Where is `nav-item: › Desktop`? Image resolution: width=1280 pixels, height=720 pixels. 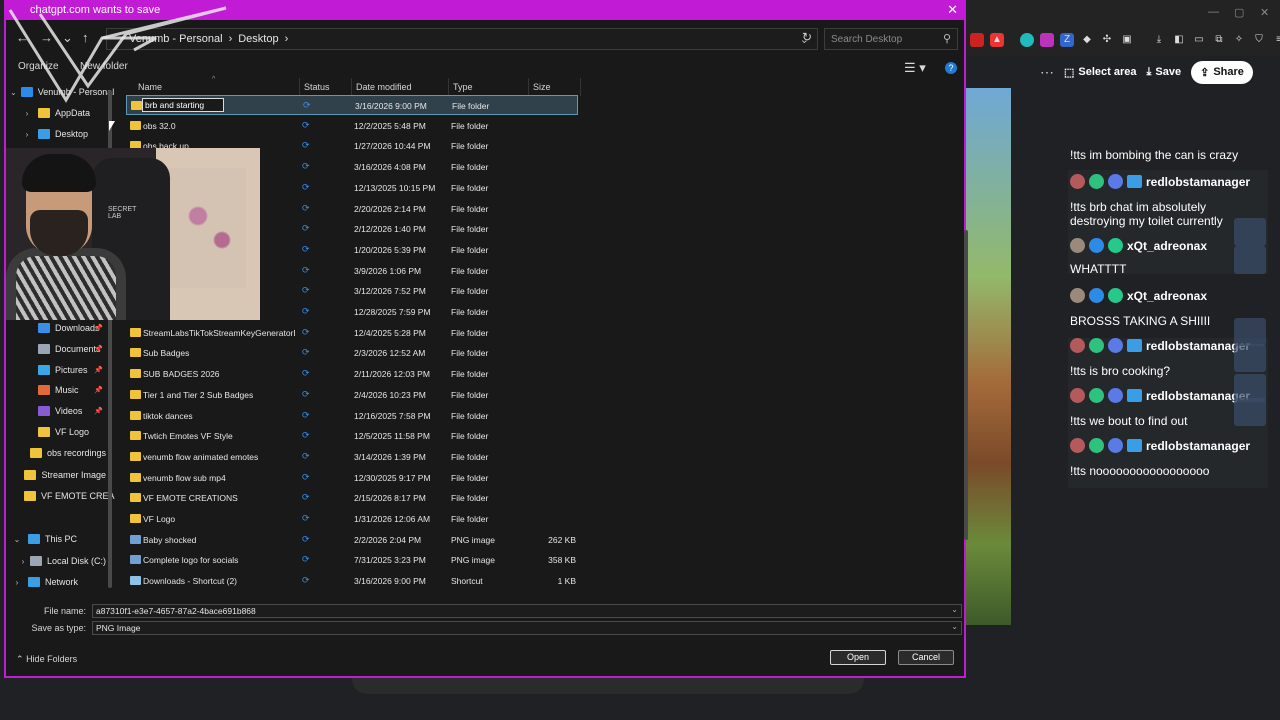
nav-item: › Desktop is located at coordinates (56, 134).